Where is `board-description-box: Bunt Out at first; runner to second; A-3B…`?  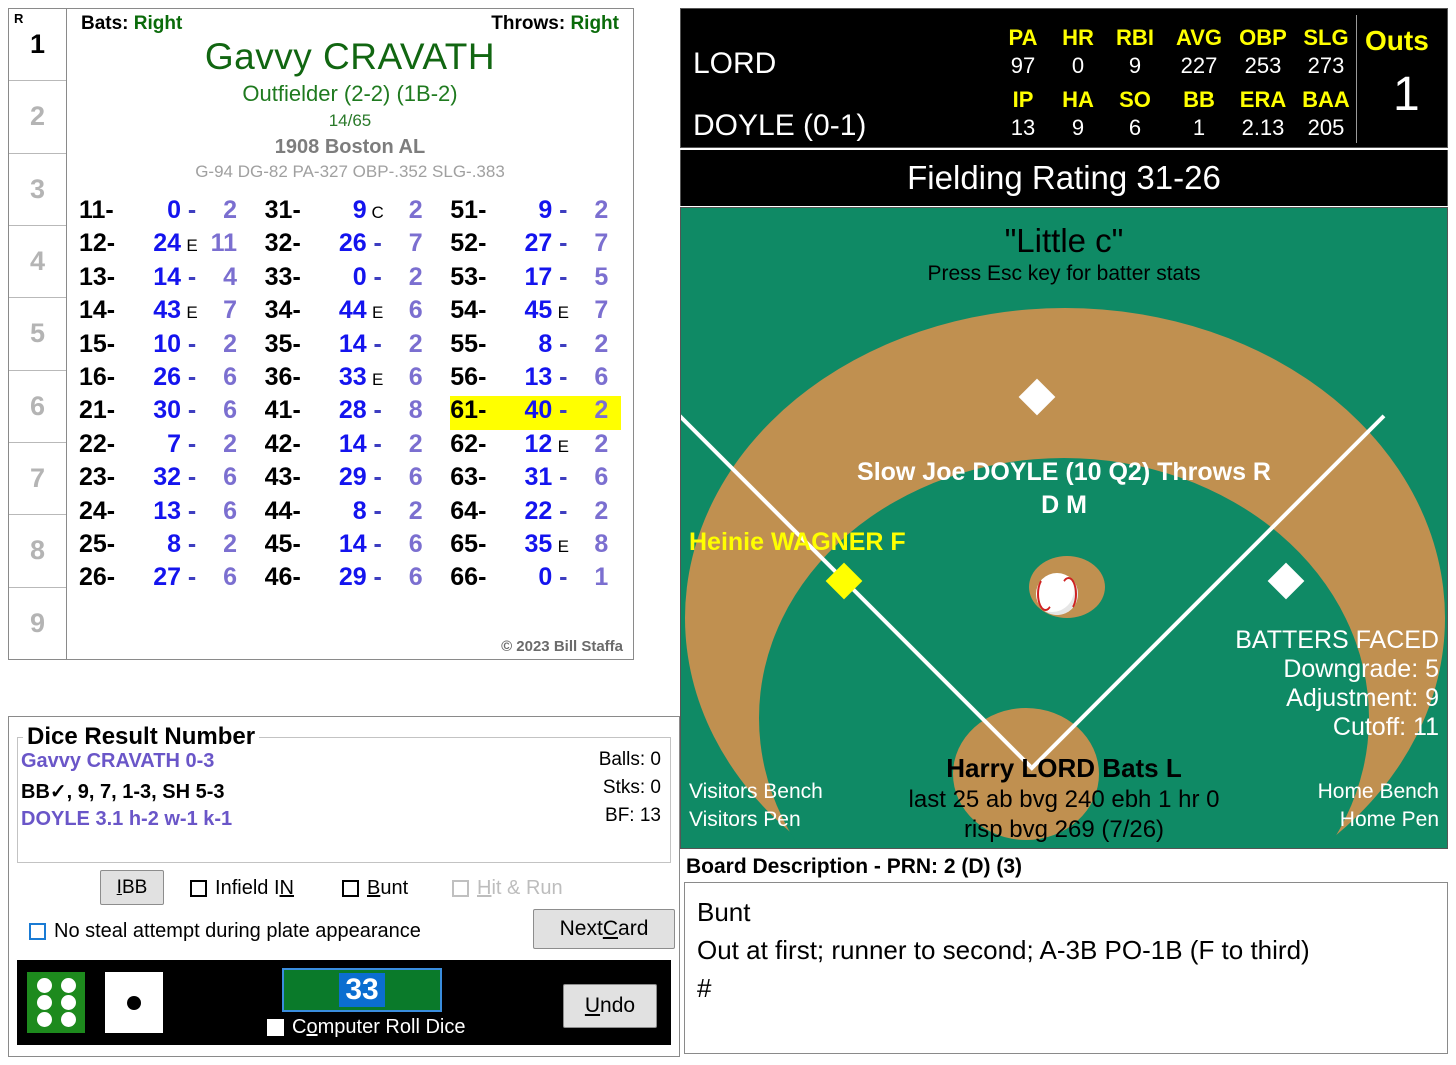
board-description-box: Bunt Out at first; runner to second; A-3B… is located at coordinates (1066, 968).